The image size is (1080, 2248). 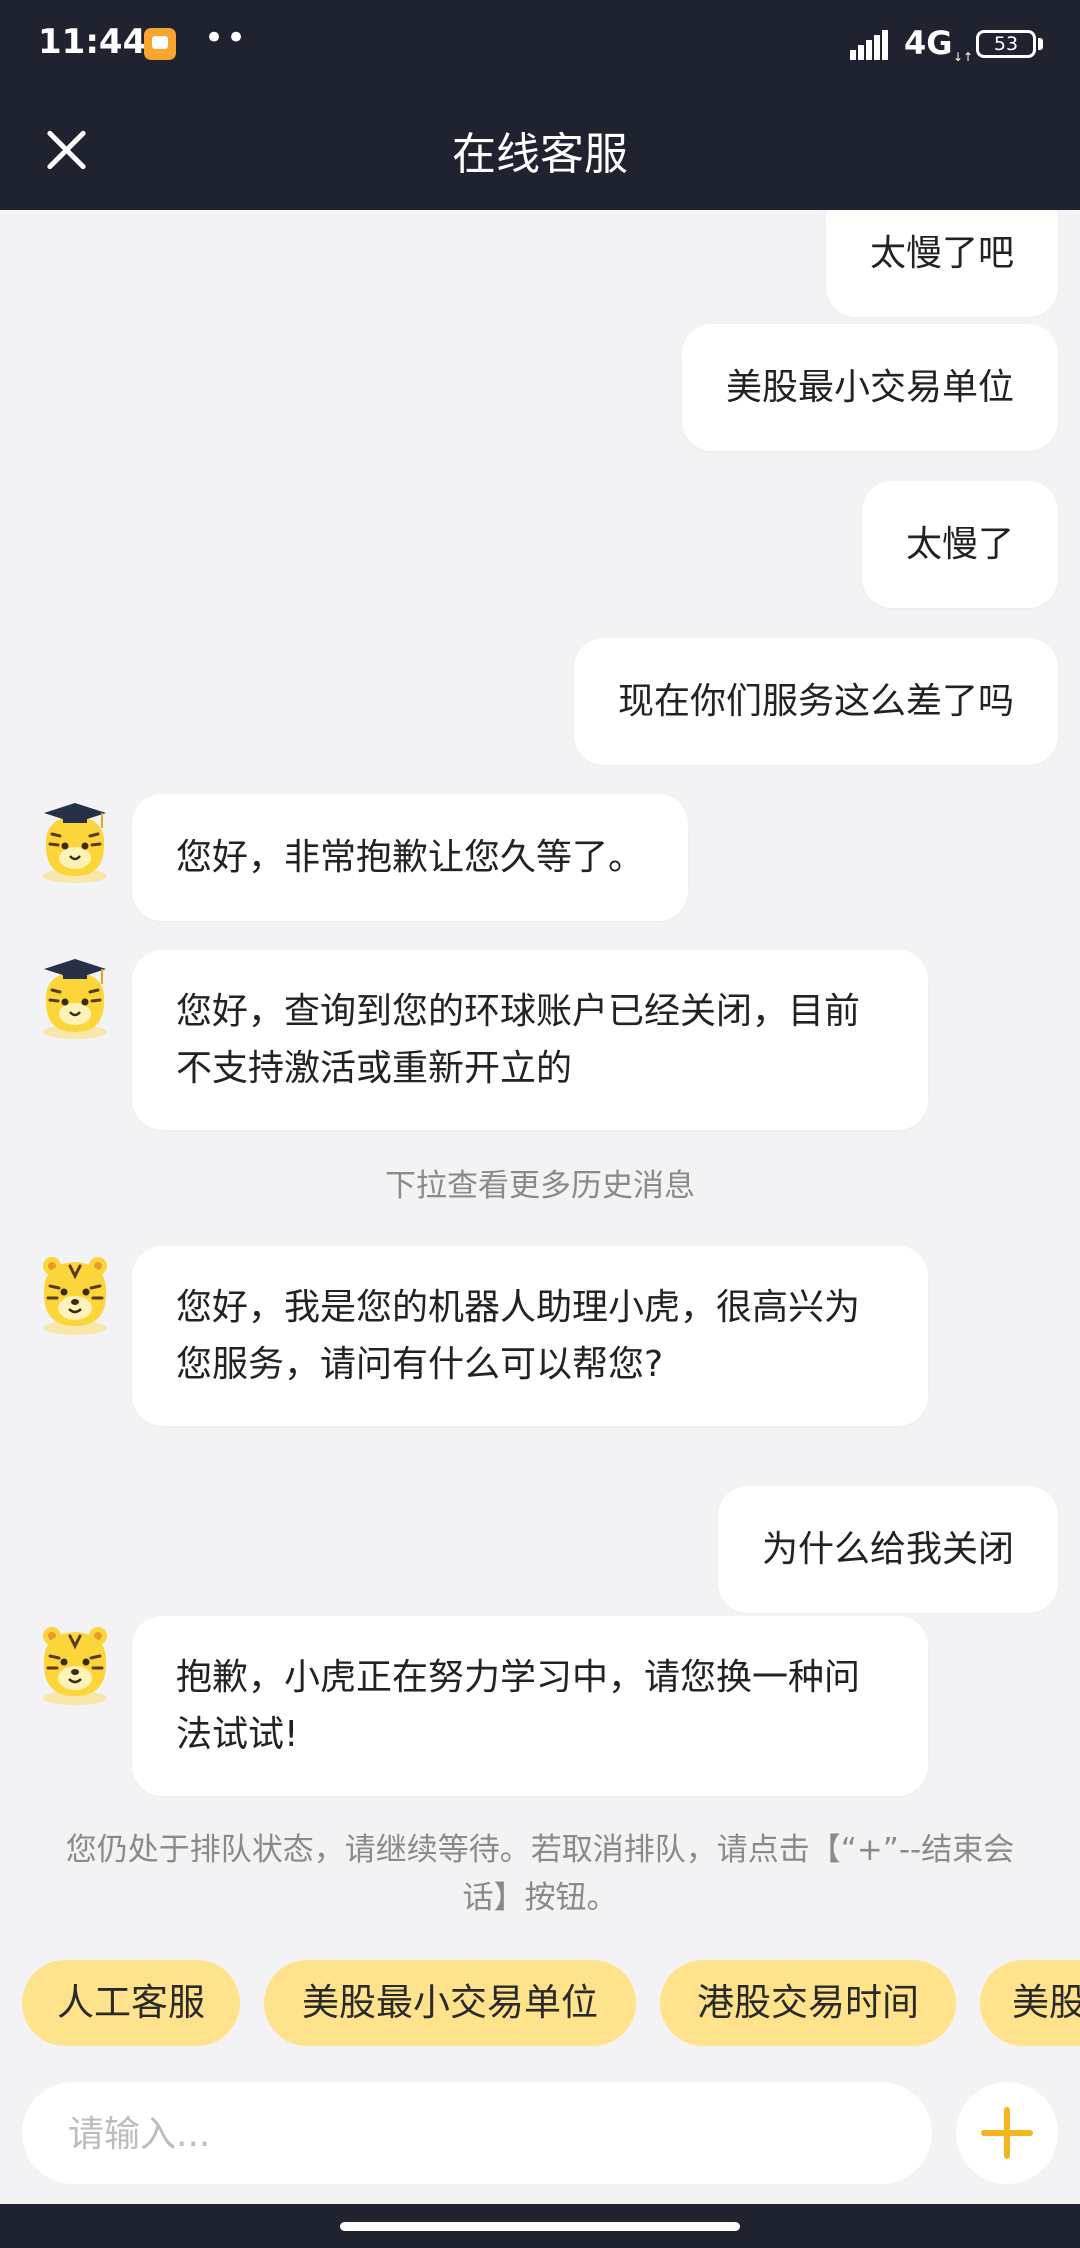 What do you see at coordinates (131, 2003) in the screenshot?
I see `quick-reply-human-agent: 人工客服` at bounding box center [131, 2003].